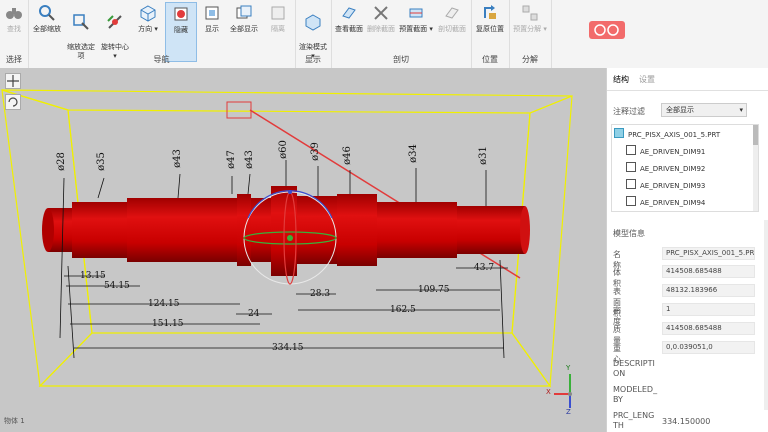 The image size is (768, 432). What do you see at coordinates (687, 79) in the screenshot?
I see `panel-tabs: 结构 设置` at bounding box center [687, 79].